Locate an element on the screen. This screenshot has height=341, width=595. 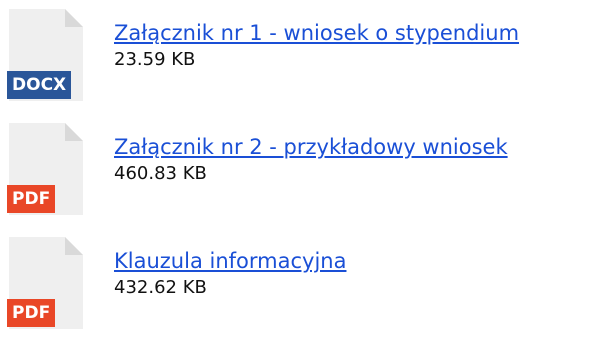
file-size: 460.83 KB is located at coordinates (160, 173).